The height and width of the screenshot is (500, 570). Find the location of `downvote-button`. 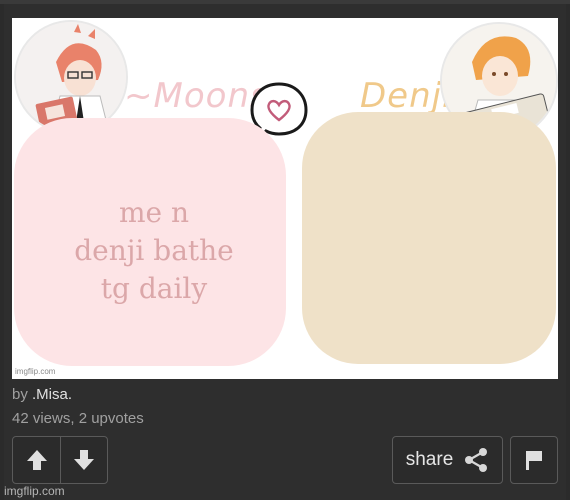

downvote-button is located at coordinates (83, 460).